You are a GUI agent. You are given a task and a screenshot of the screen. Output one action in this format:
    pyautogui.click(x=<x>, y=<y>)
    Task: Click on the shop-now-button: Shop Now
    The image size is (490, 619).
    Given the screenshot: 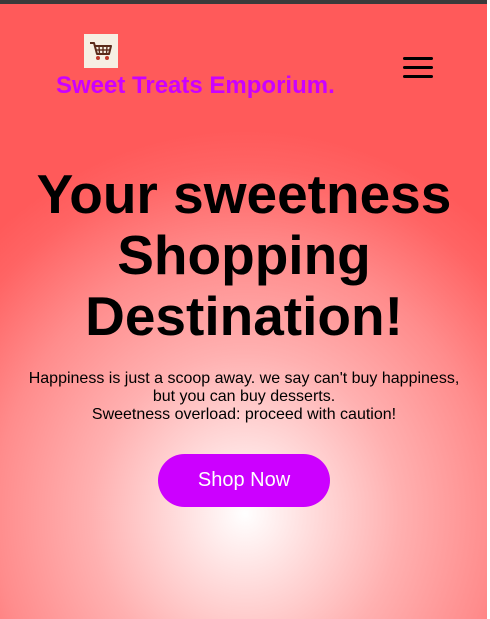 What is the action you would take?
    pyautogui.click(x=244, y=480)
    